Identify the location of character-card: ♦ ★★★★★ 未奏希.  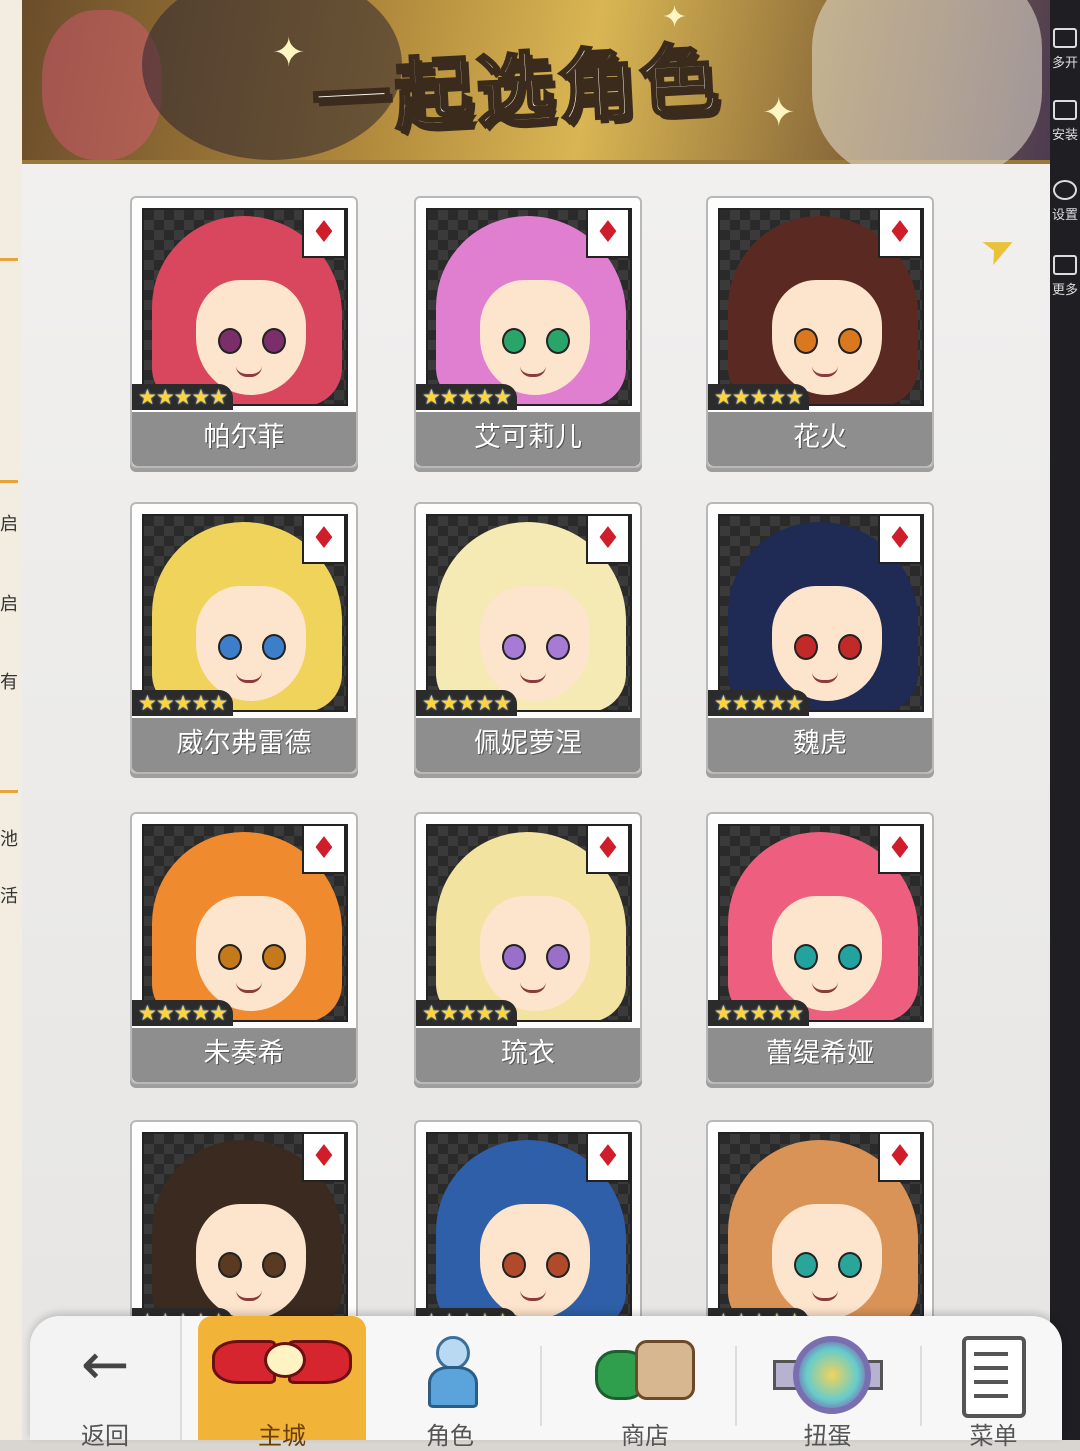
(244, 948).